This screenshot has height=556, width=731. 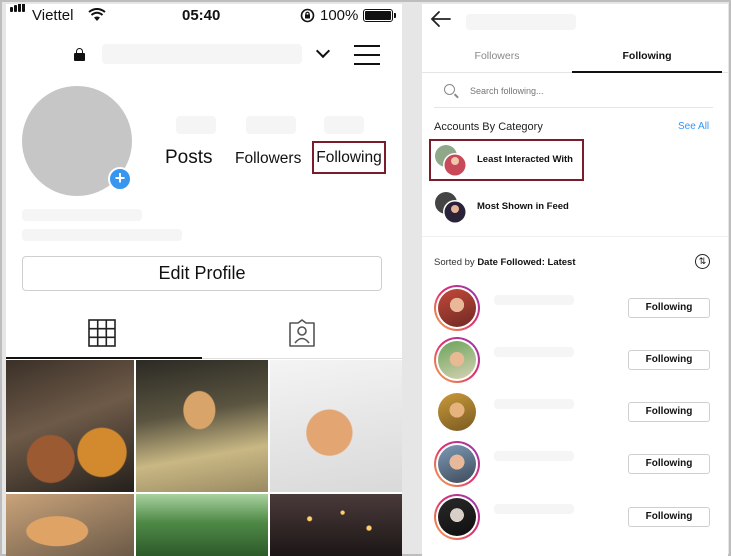 I want to click on bio-redacted, so click(x=82, y=215).